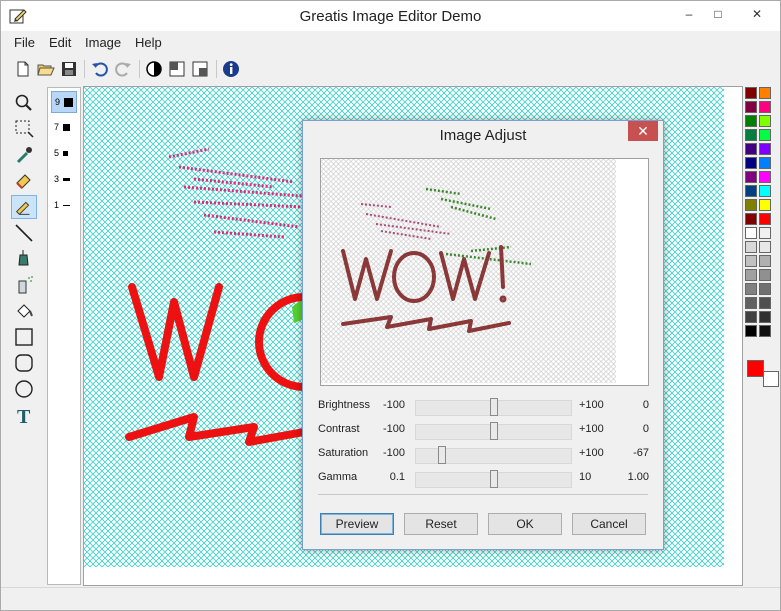  I want to click on toolbar-separator, so click(216, 69).